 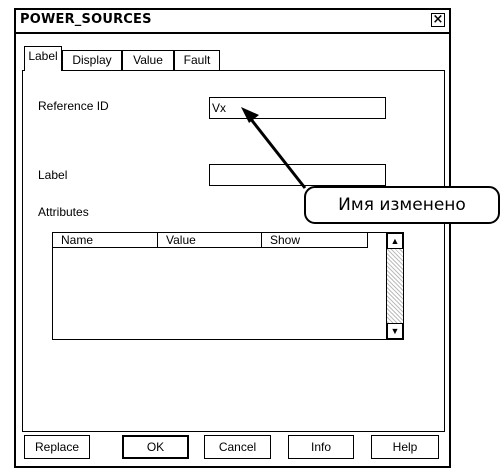 What do you see at coordinates (274, 148) in the screenshot?
I see `callout-arrow` at bounding box center [274, 148].